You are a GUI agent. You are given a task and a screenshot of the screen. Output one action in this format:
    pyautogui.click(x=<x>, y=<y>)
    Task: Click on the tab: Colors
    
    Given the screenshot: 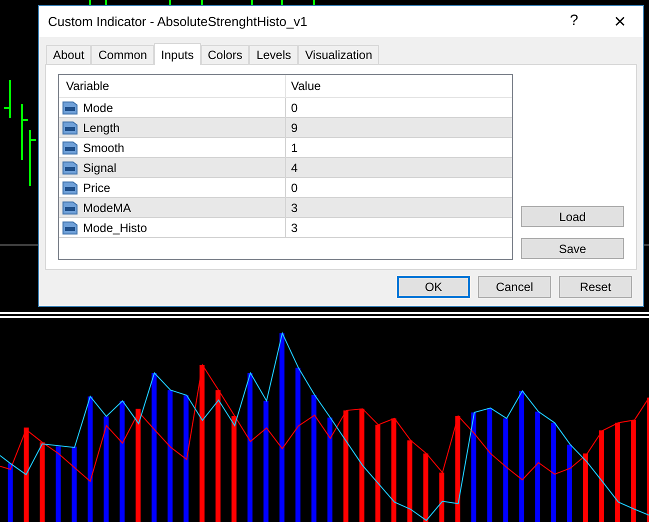 What is the action you would take?
    pyautogui.click(x=225, y=54)
    